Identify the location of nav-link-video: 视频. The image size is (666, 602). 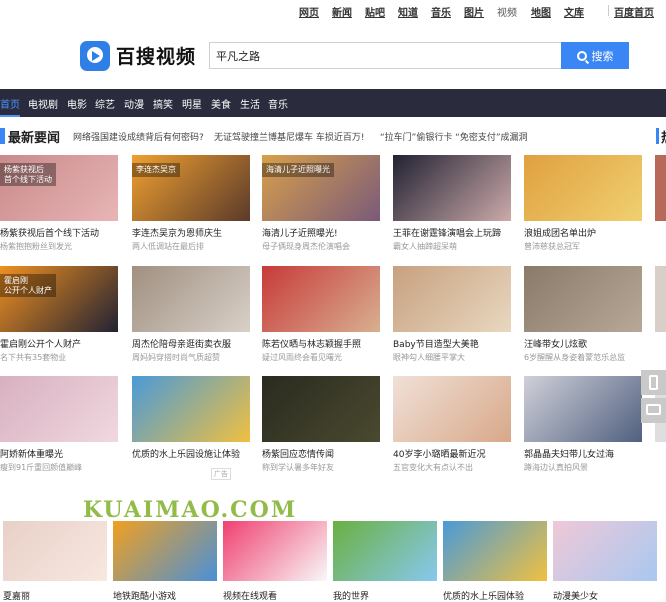
(507, 11).